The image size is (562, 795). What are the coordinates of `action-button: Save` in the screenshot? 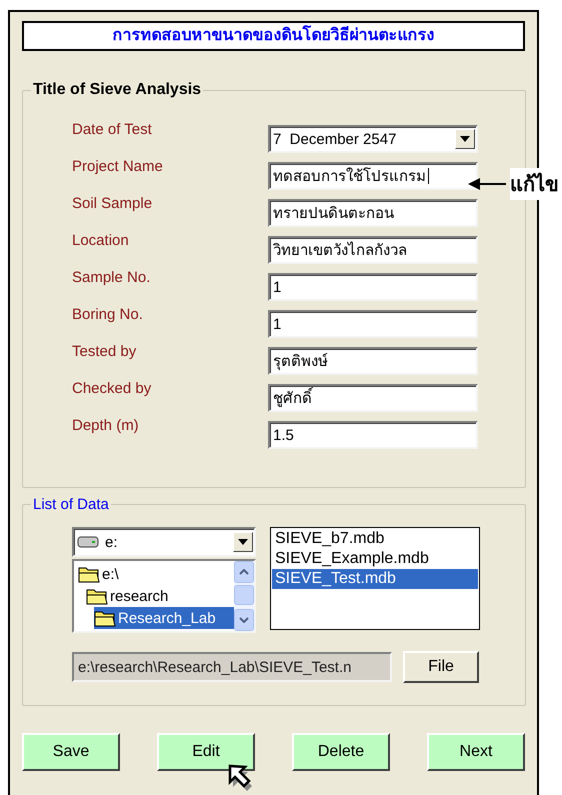 It's located at (71, 752).